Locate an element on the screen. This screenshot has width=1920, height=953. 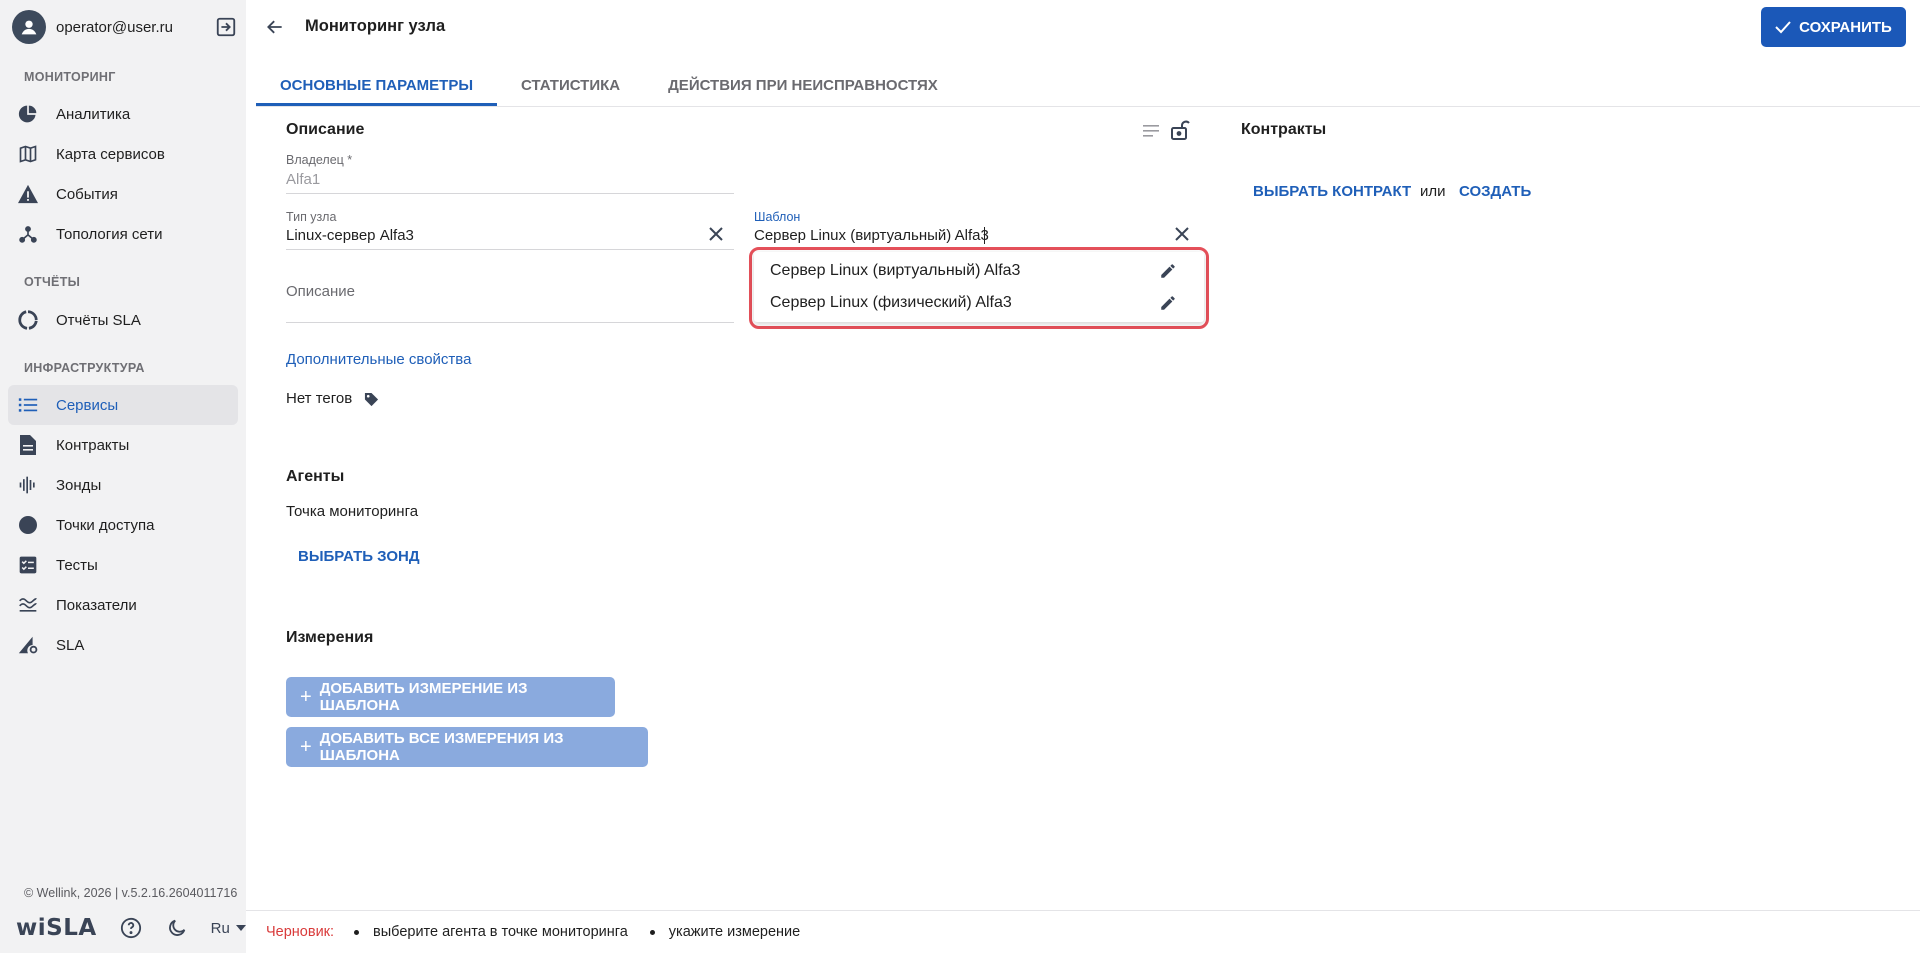
sidebar-item-access-points: Точки доступа is located at coordinates (123, 525).